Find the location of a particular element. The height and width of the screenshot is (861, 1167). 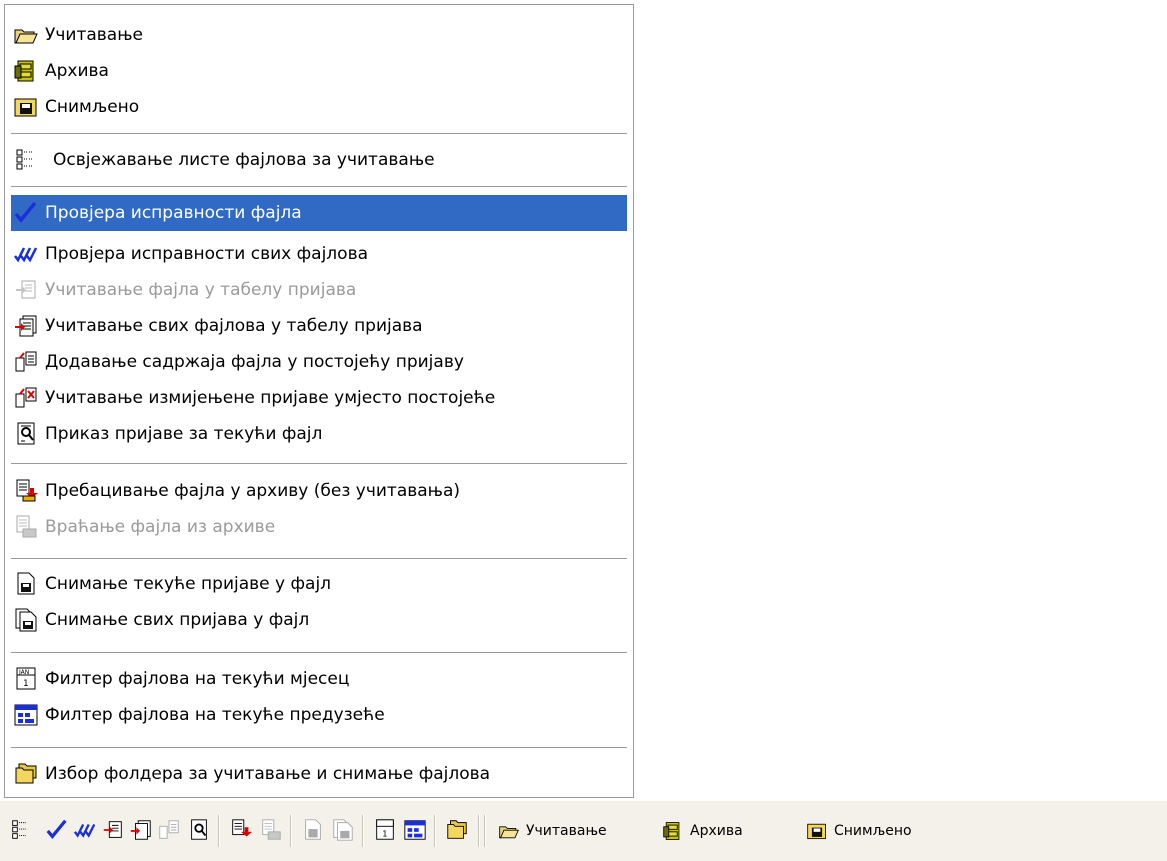

menu-item-save-report: Снимање текуће пријаве у фајл is located at coordinates (319, 584).